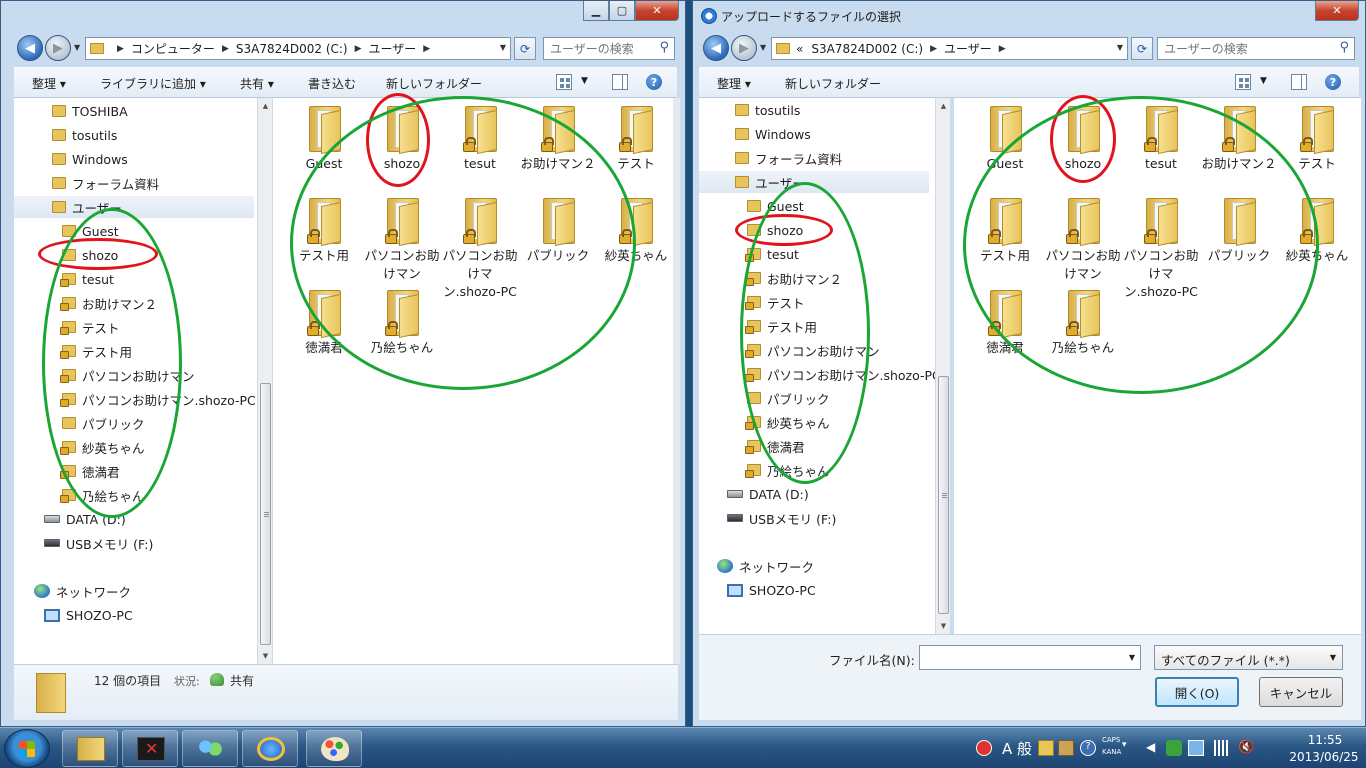  Describe the element at coordinates (984, 748) in the screenshot. I see `language-bar-icon` at that location.